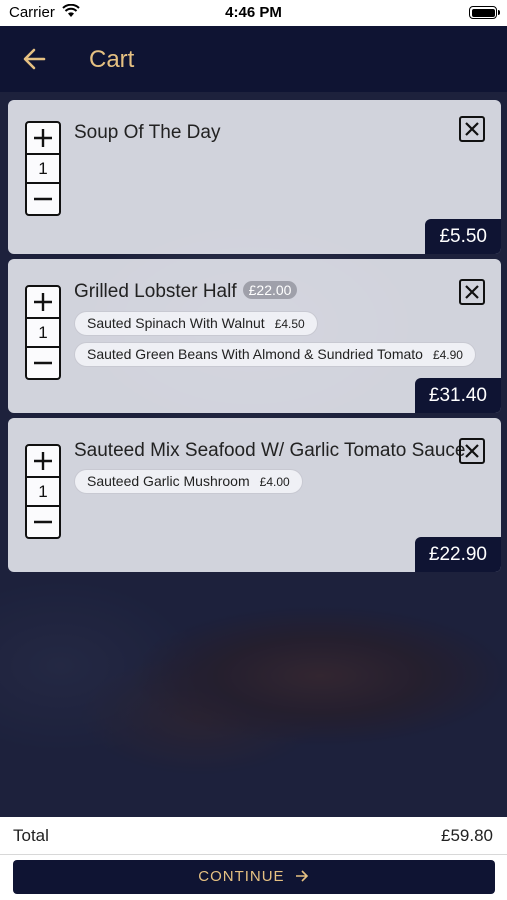 The image size is (507, 900). I want to click on total-label: Total, so click(31, 835).